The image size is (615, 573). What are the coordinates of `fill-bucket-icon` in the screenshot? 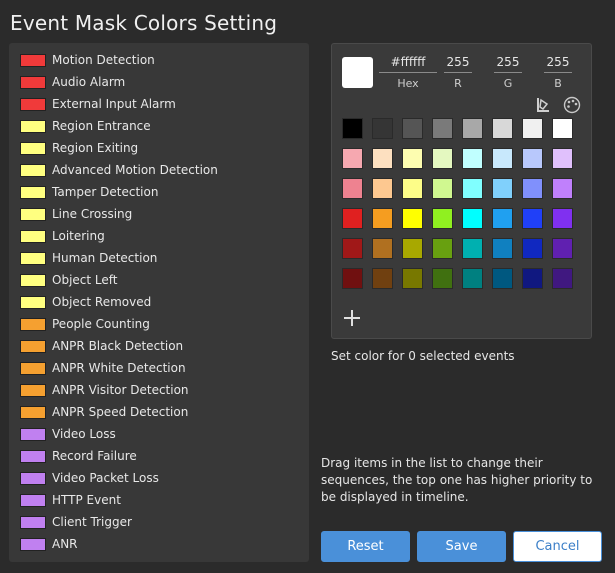 It's located at (543, 105).